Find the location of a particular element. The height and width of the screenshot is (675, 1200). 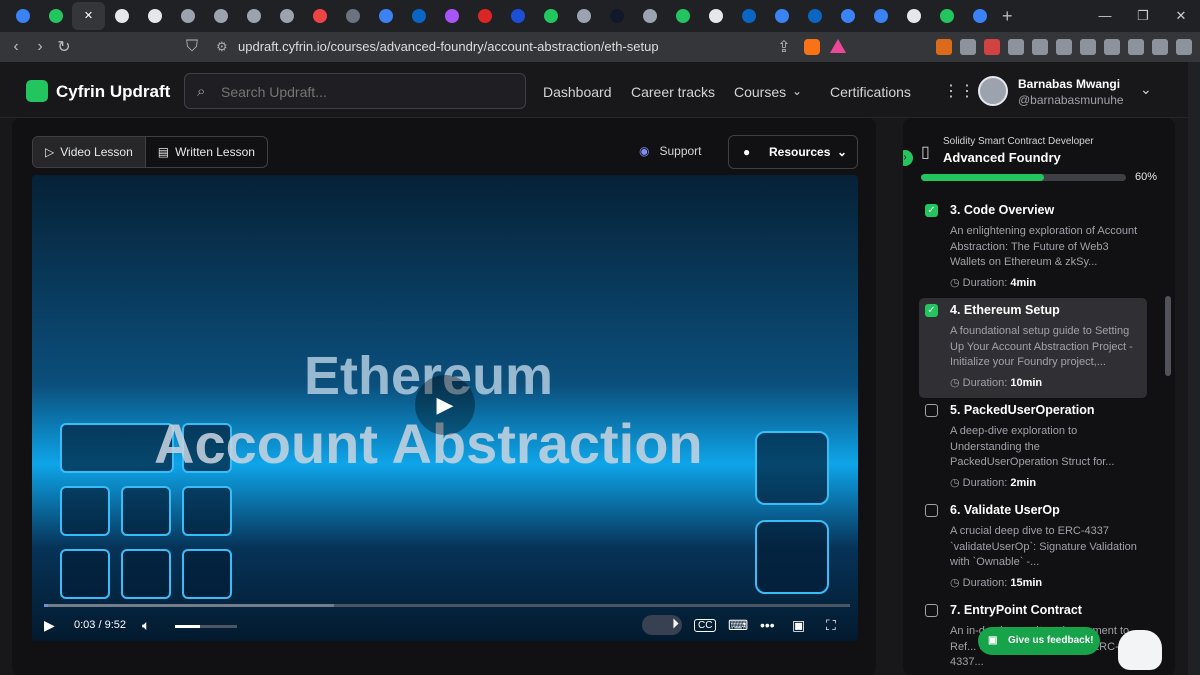

nav-courses: Courses is located at coordinates (760, 92).